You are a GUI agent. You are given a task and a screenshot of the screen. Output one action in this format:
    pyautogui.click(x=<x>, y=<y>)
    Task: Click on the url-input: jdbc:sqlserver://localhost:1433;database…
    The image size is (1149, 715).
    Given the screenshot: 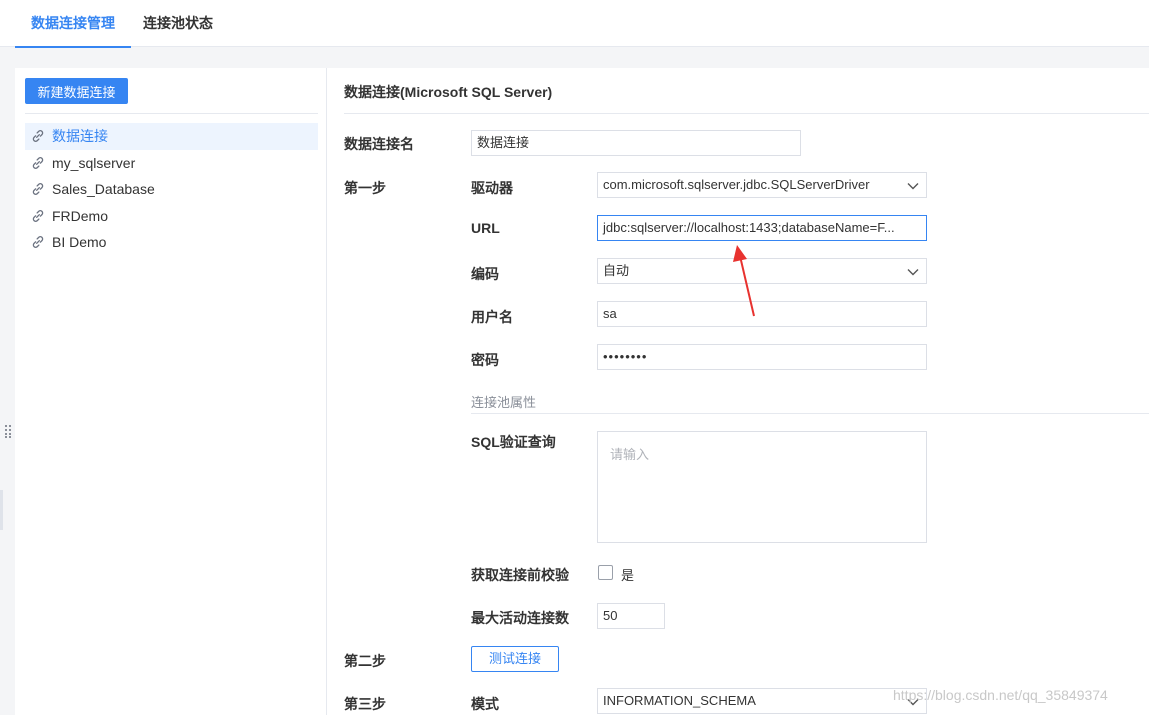 What is the action you would take?
    pyautogui.click(x=762, y=228)
    